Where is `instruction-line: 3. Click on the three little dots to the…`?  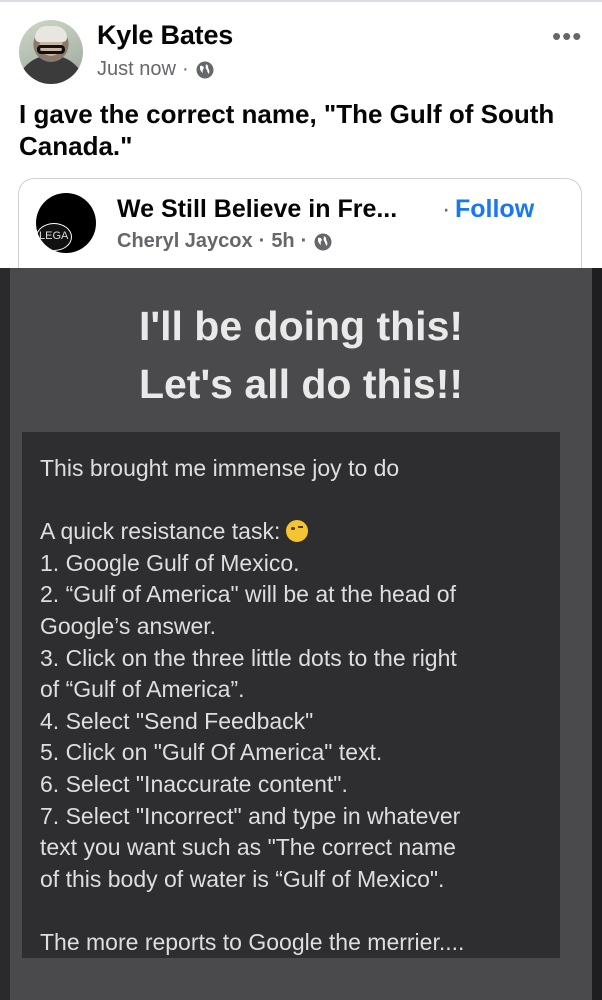 instruction-line: 3. Click on the three little dots to the… is located at coordinates (248, 657).